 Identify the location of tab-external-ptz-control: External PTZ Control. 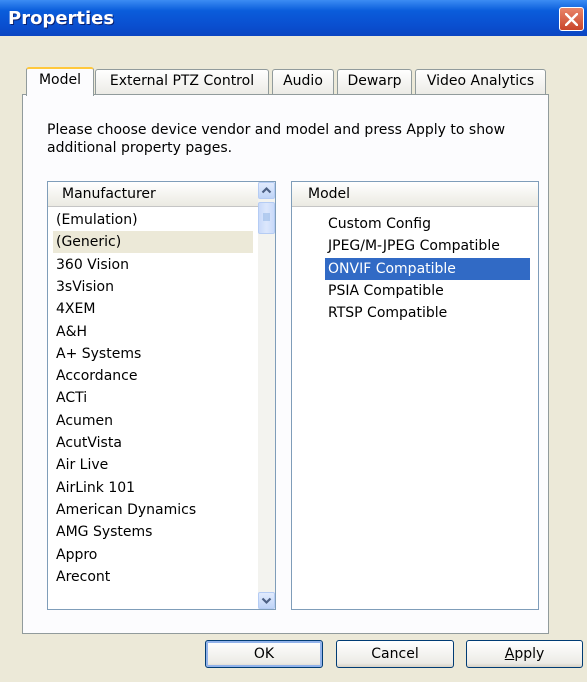
(182, 81).